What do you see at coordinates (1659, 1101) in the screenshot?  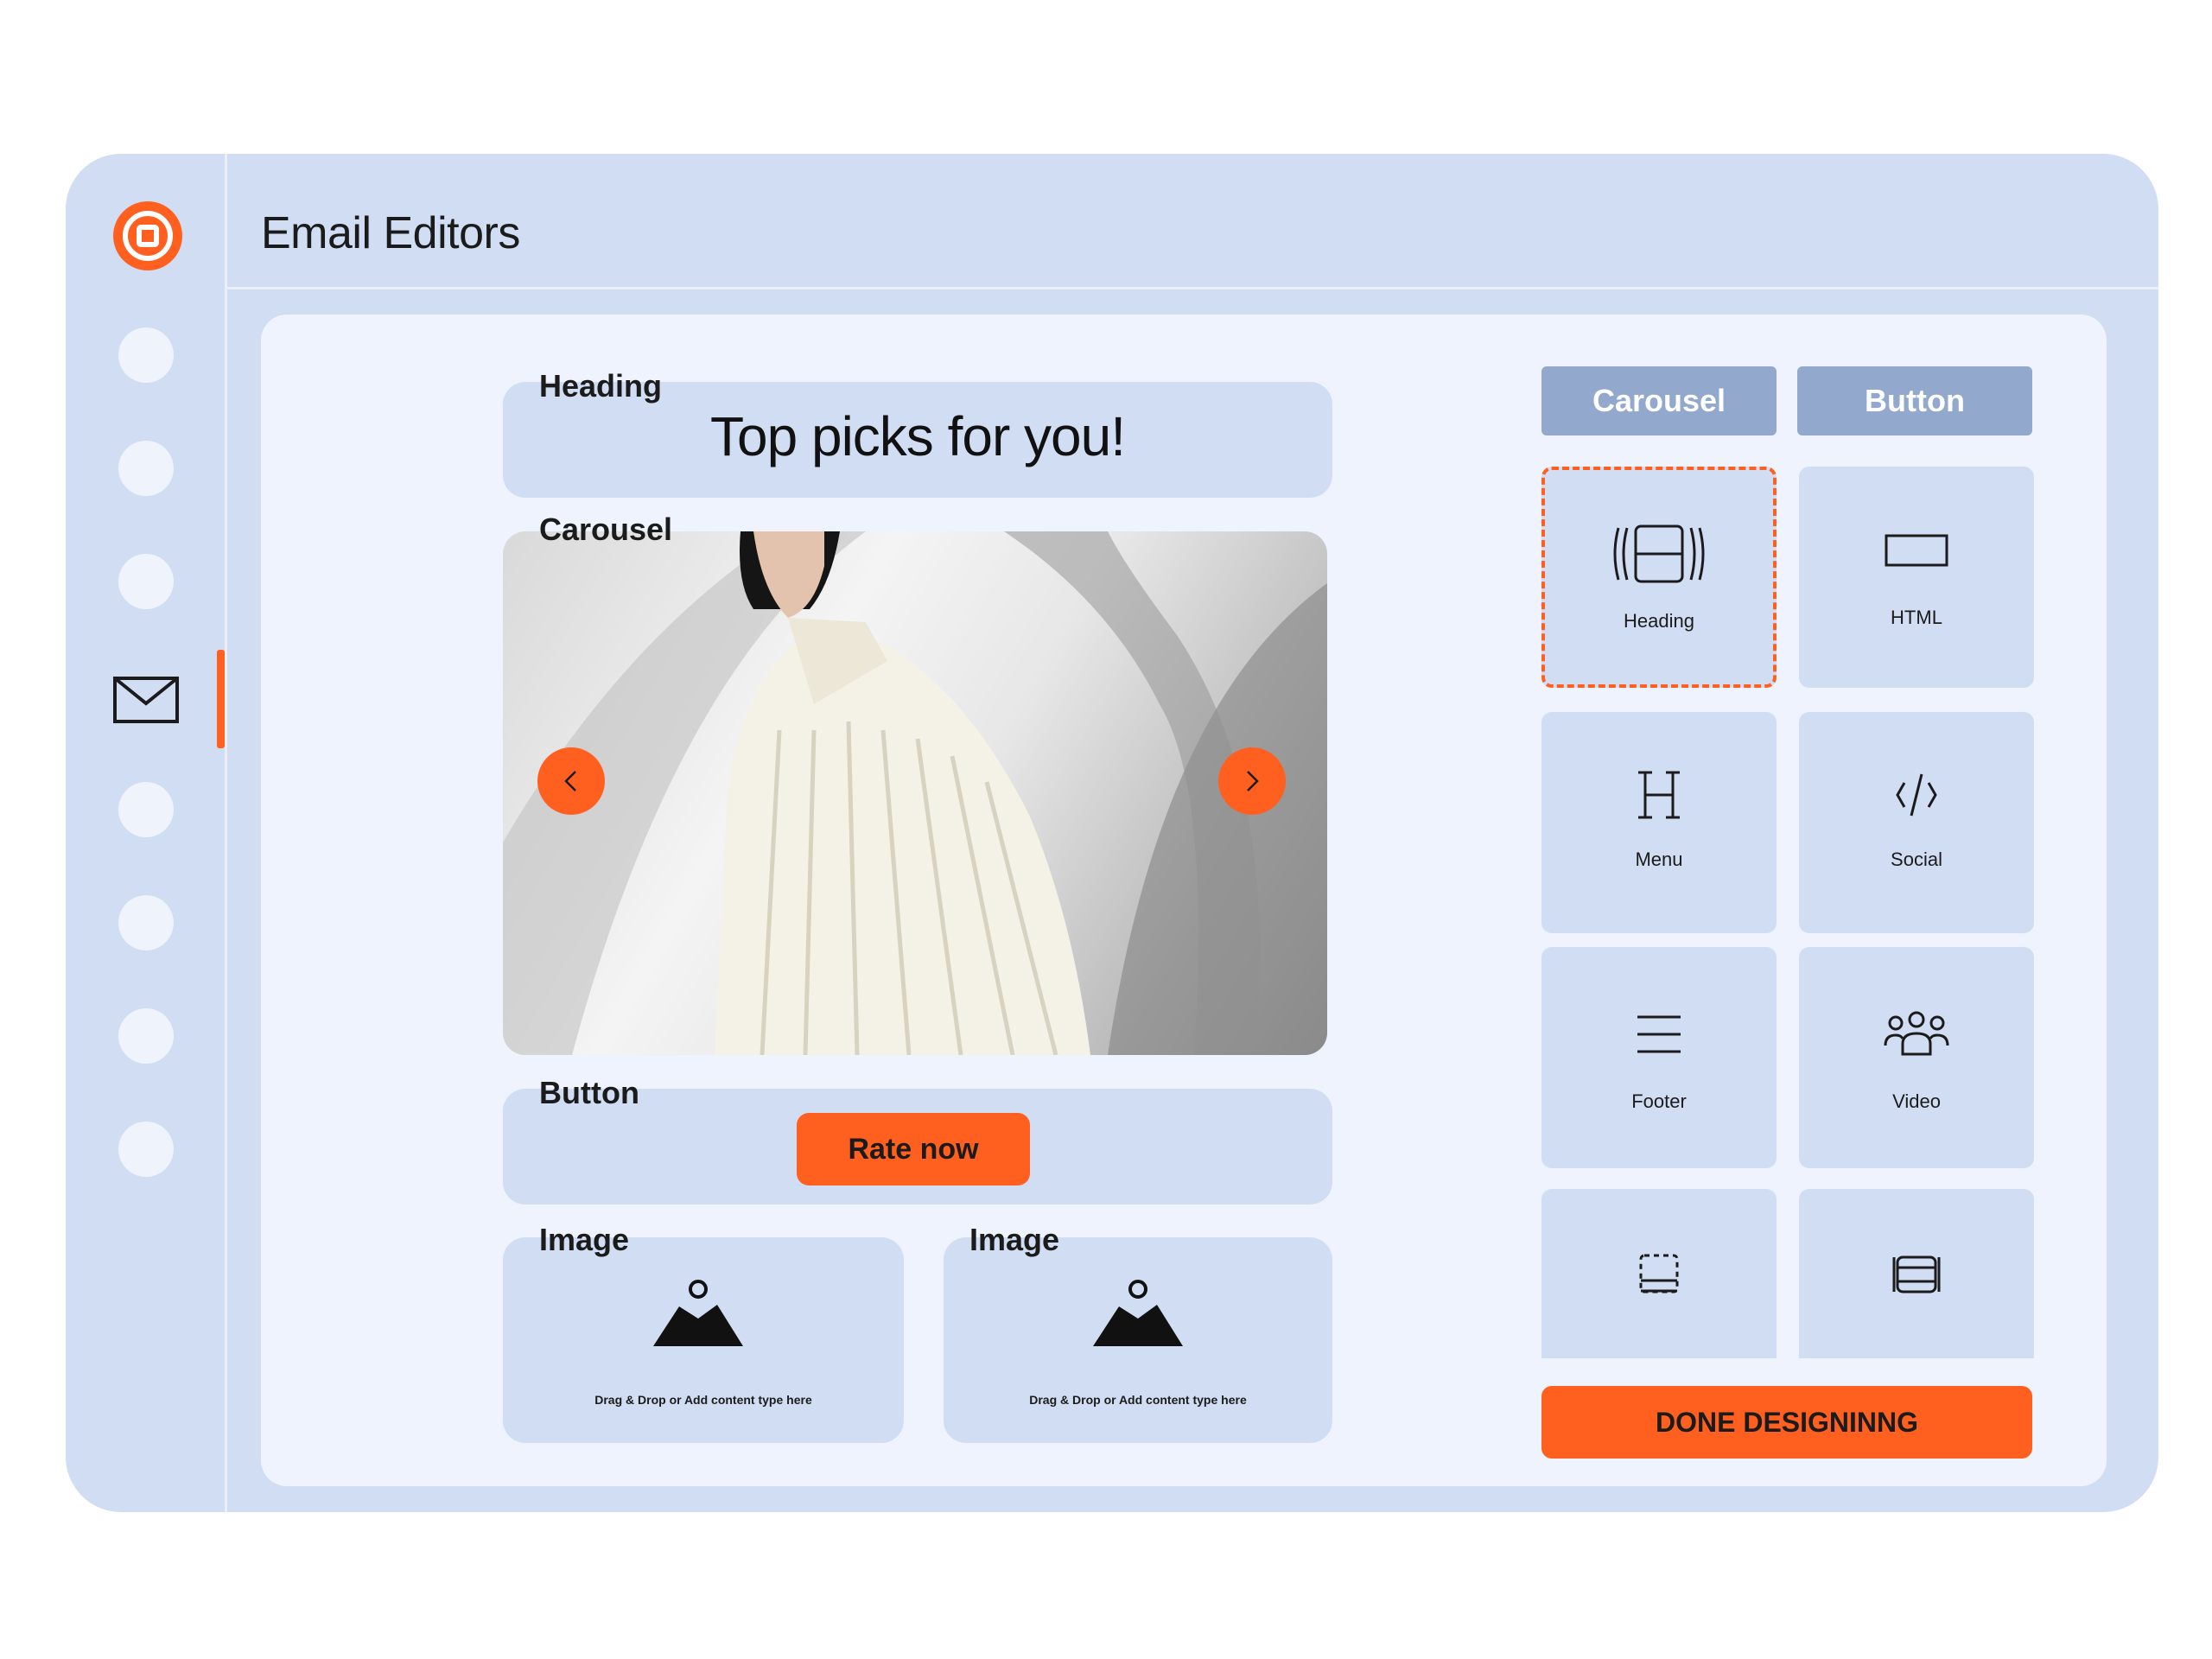 I see `tile-label: Footer` at bounding box center [1659, 1101].